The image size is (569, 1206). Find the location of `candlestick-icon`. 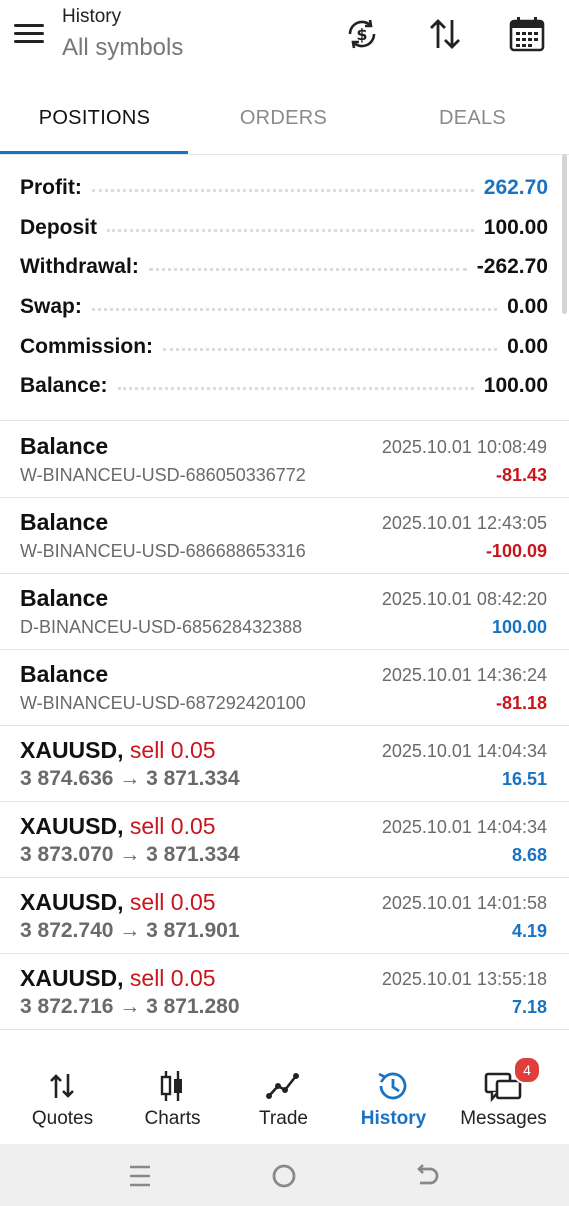

candlestick-icon is located at coordinates (172, 1086).